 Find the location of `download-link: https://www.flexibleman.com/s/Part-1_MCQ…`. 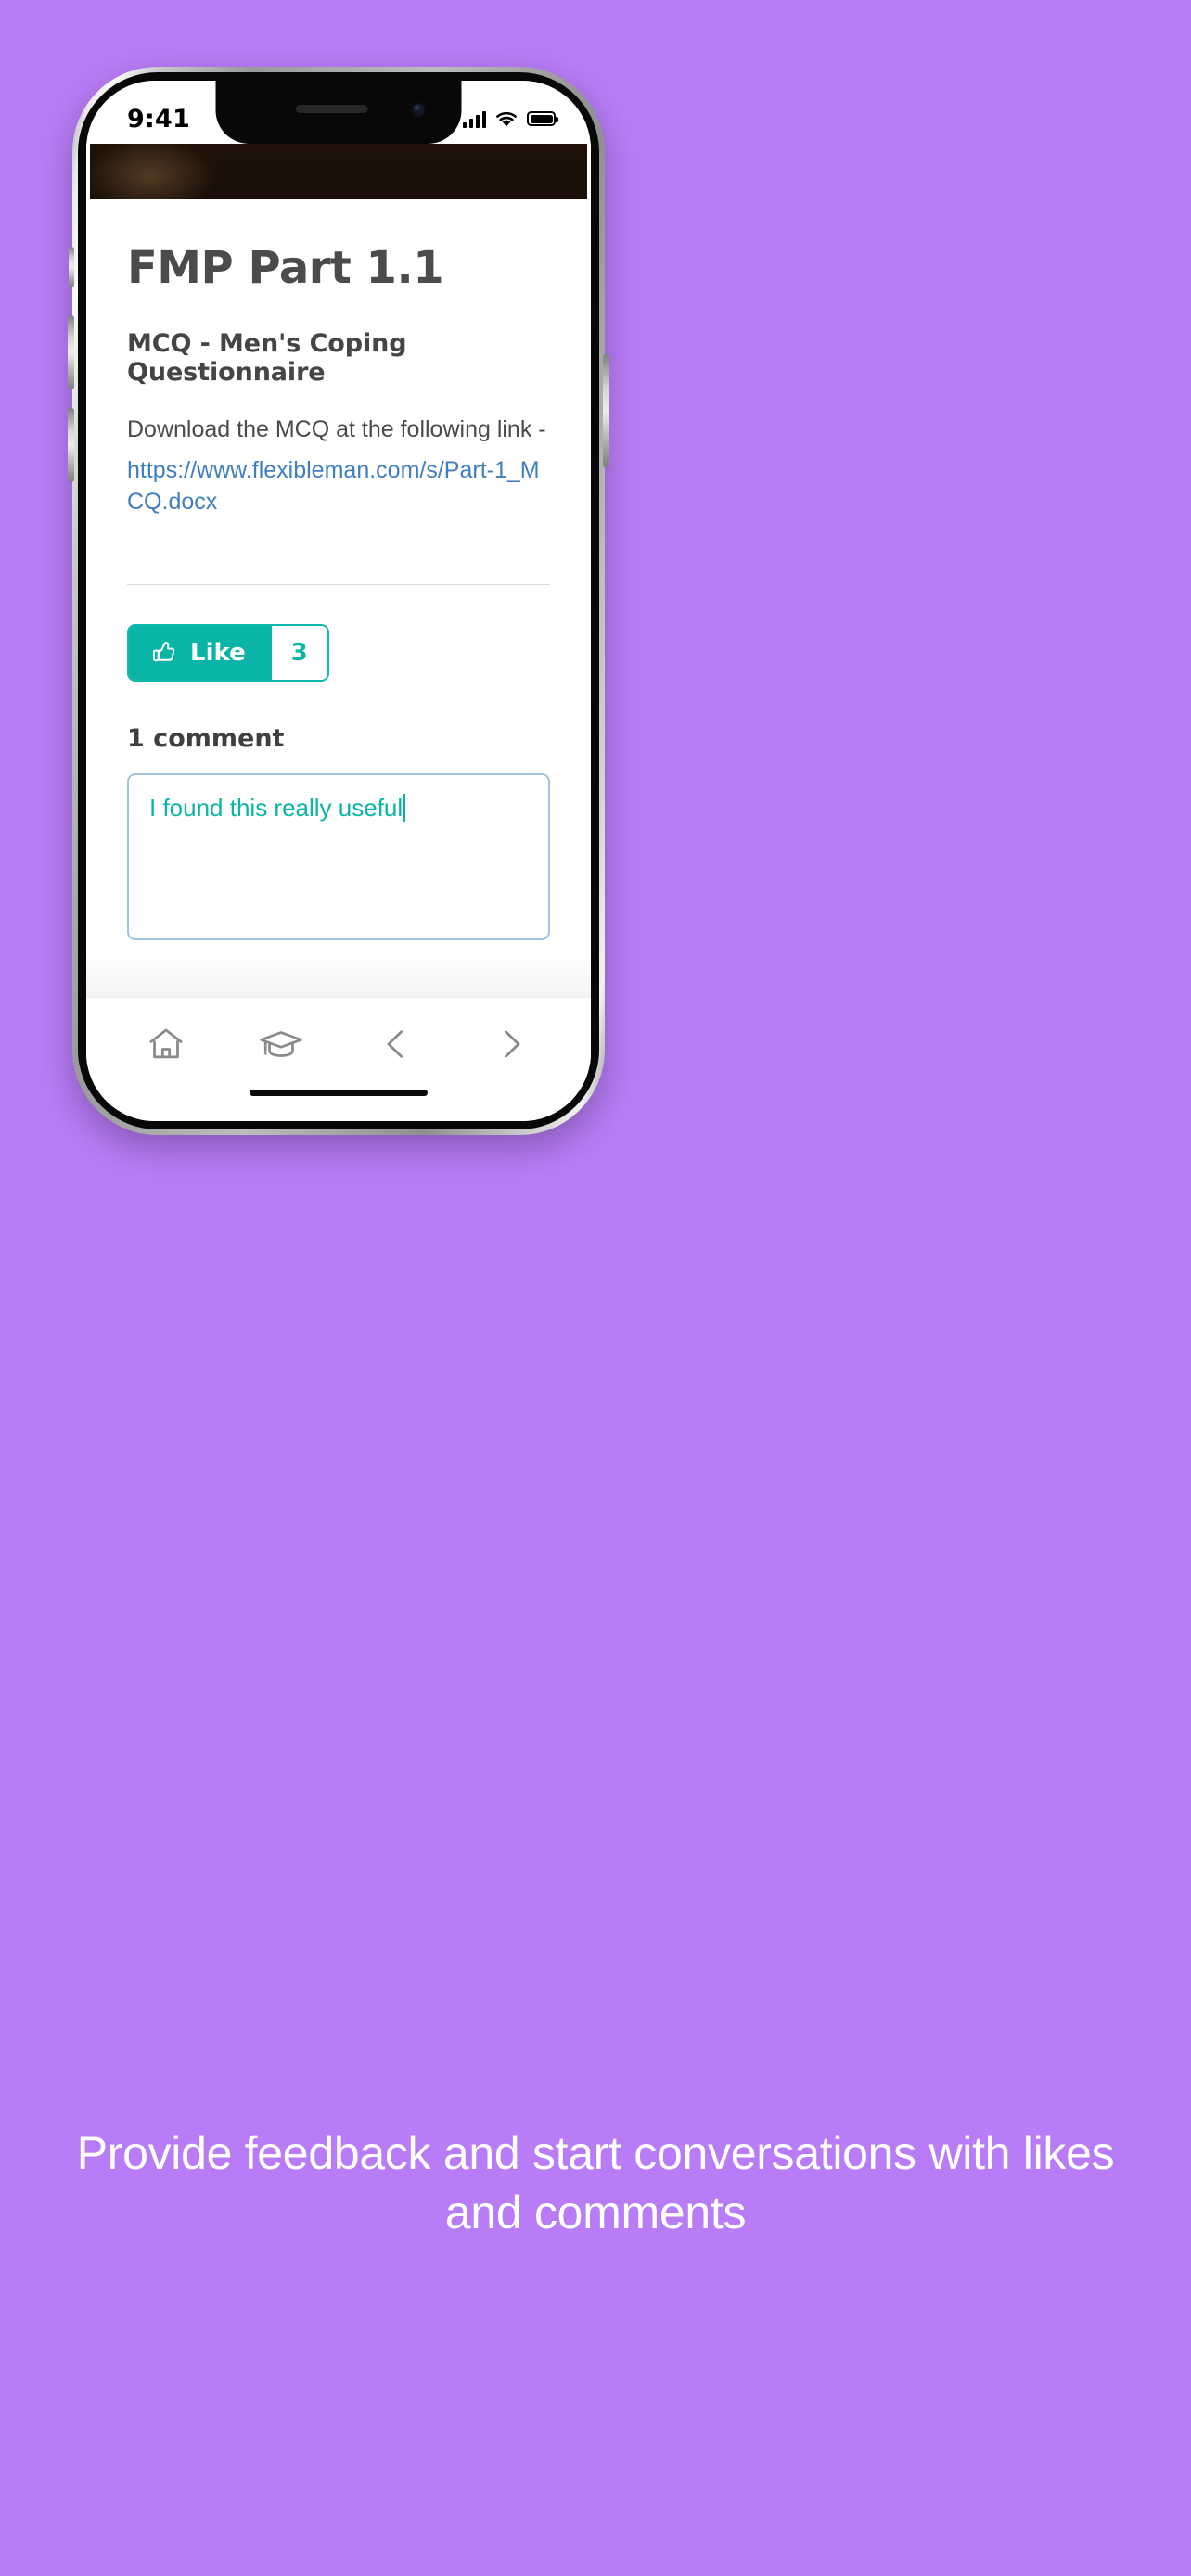

download-link: https://www.flexibleman.com/s/Part-1_MCQ… is located at coordinates (338, 486).